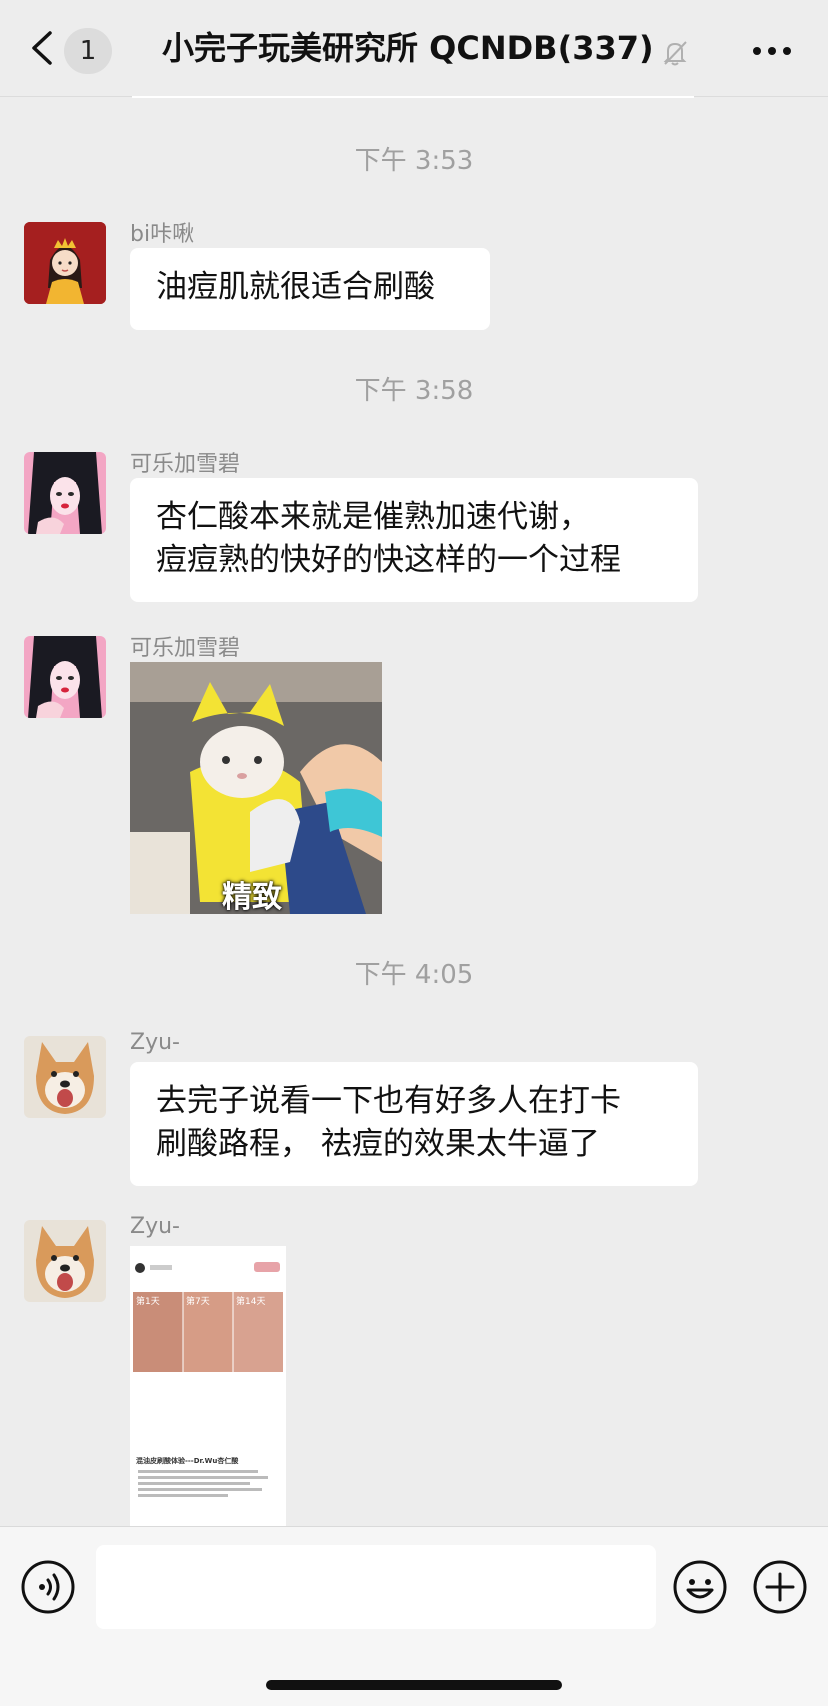  I want to click on message-bubble: 去完子说看一下也有好多人在打卡 刷酸路程， 祛痘的效果太牛逼了, so click(414, 1124).